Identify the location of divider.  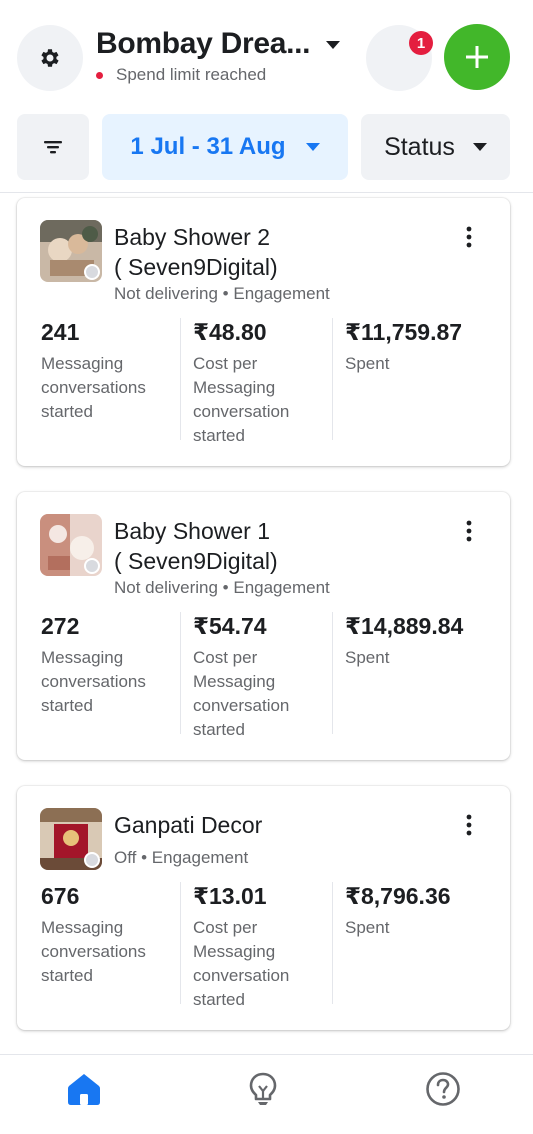
(266, 192).